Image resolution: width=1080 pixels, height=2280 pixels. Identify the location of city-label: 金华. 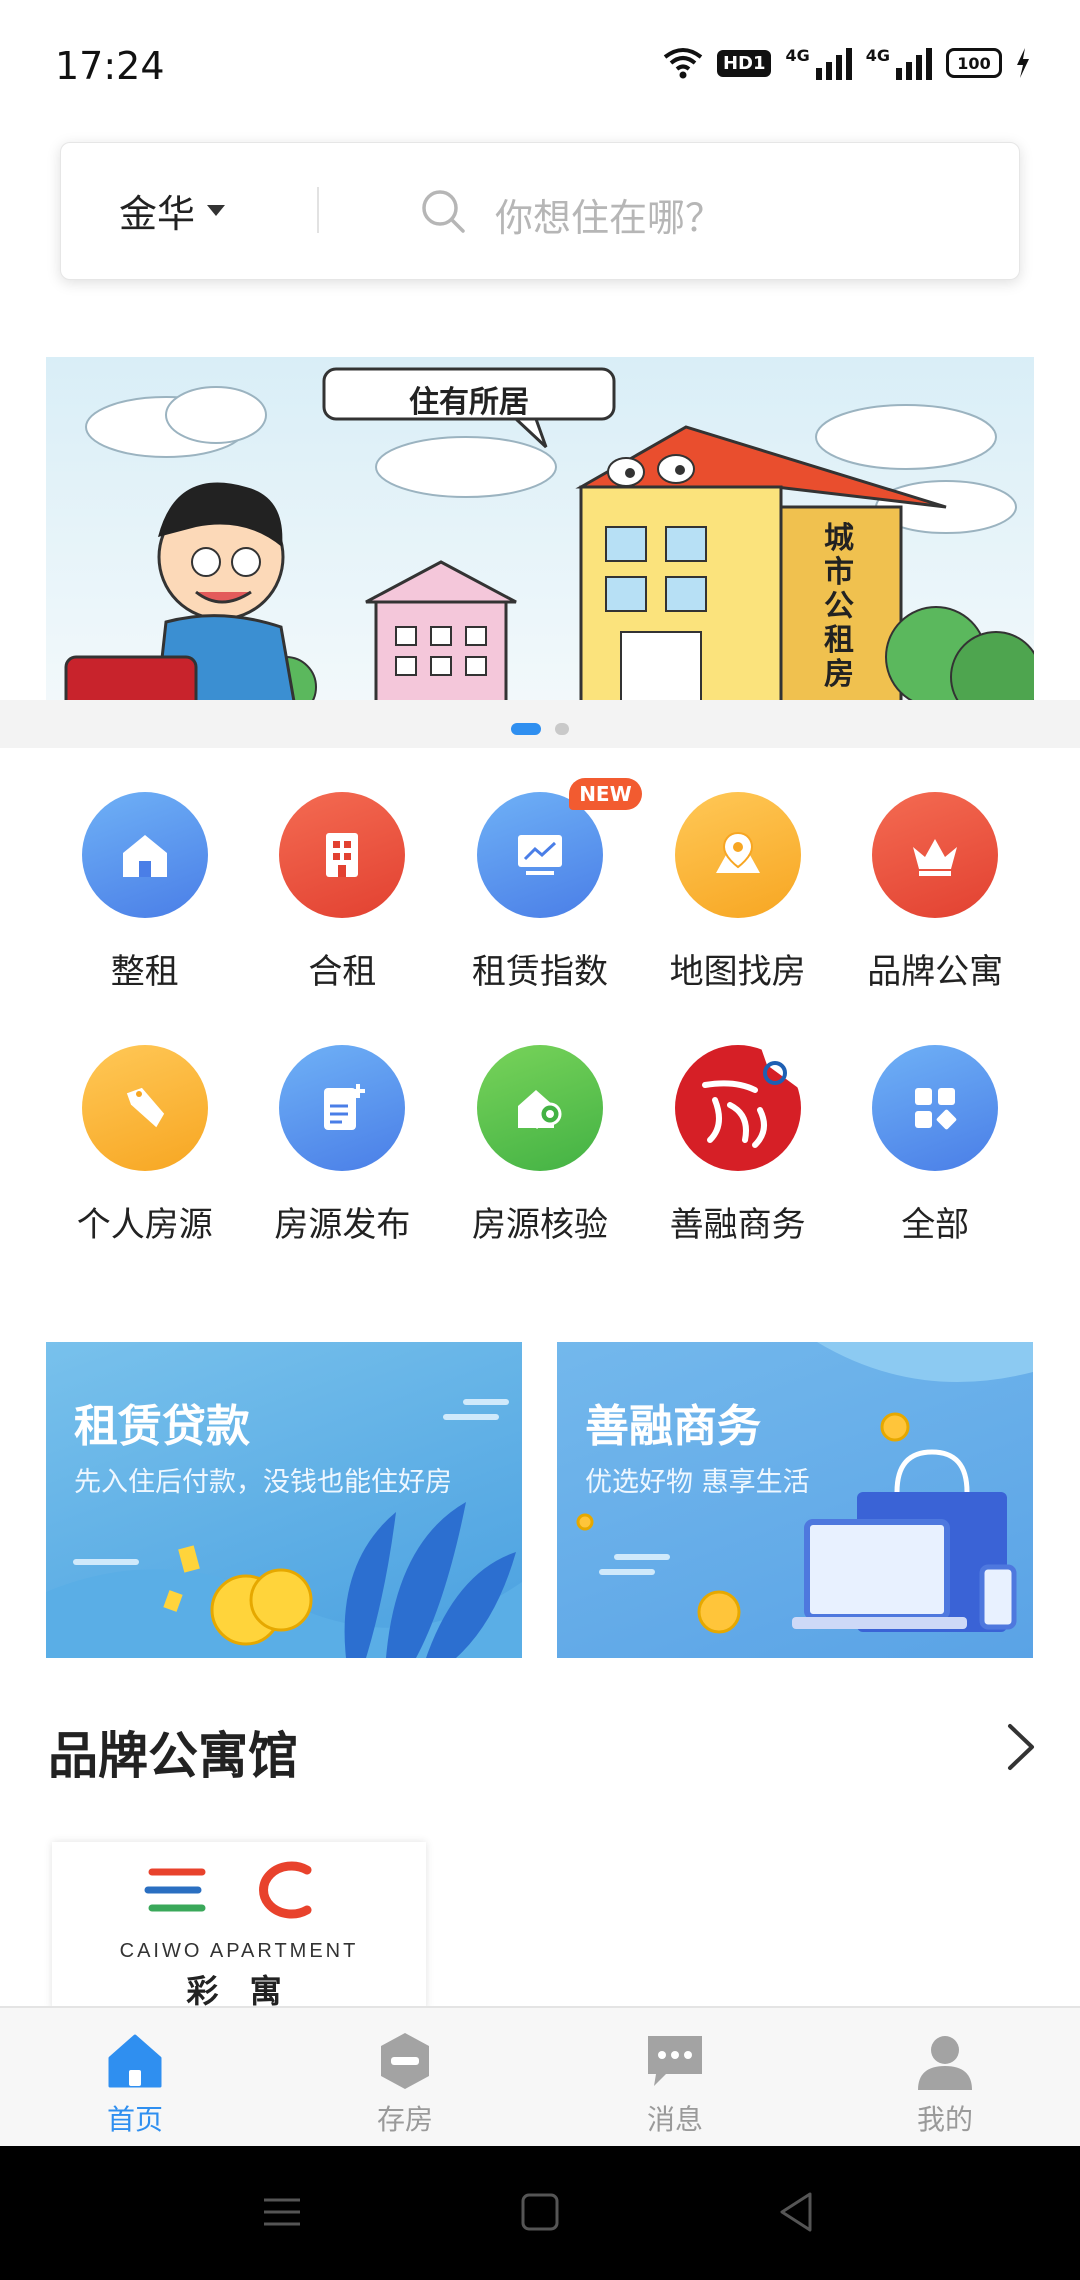
(157, 214).